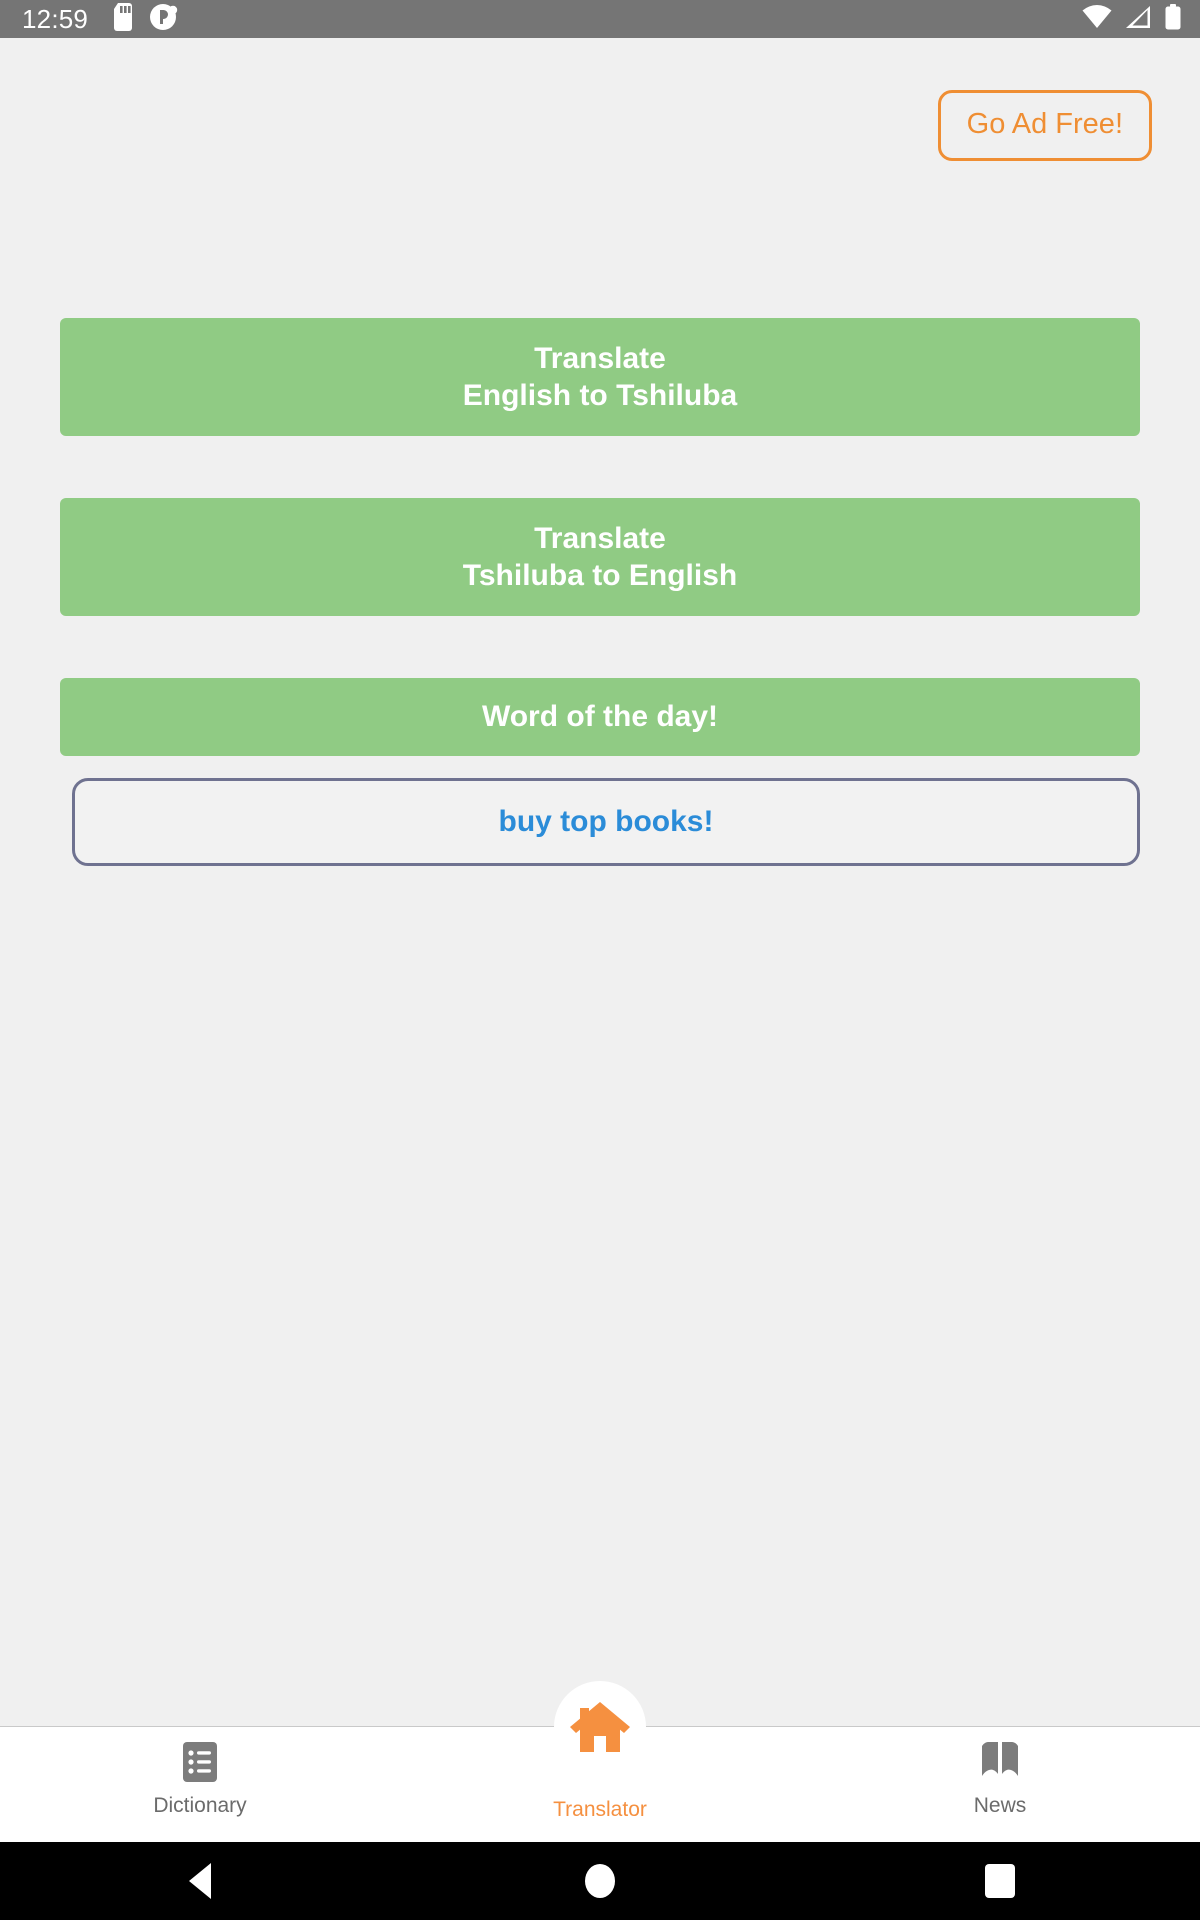  Describe the element at coordinates (200, 1785) in the screenshot. I see `nav-item-dictionary: Dictionary` at that location.